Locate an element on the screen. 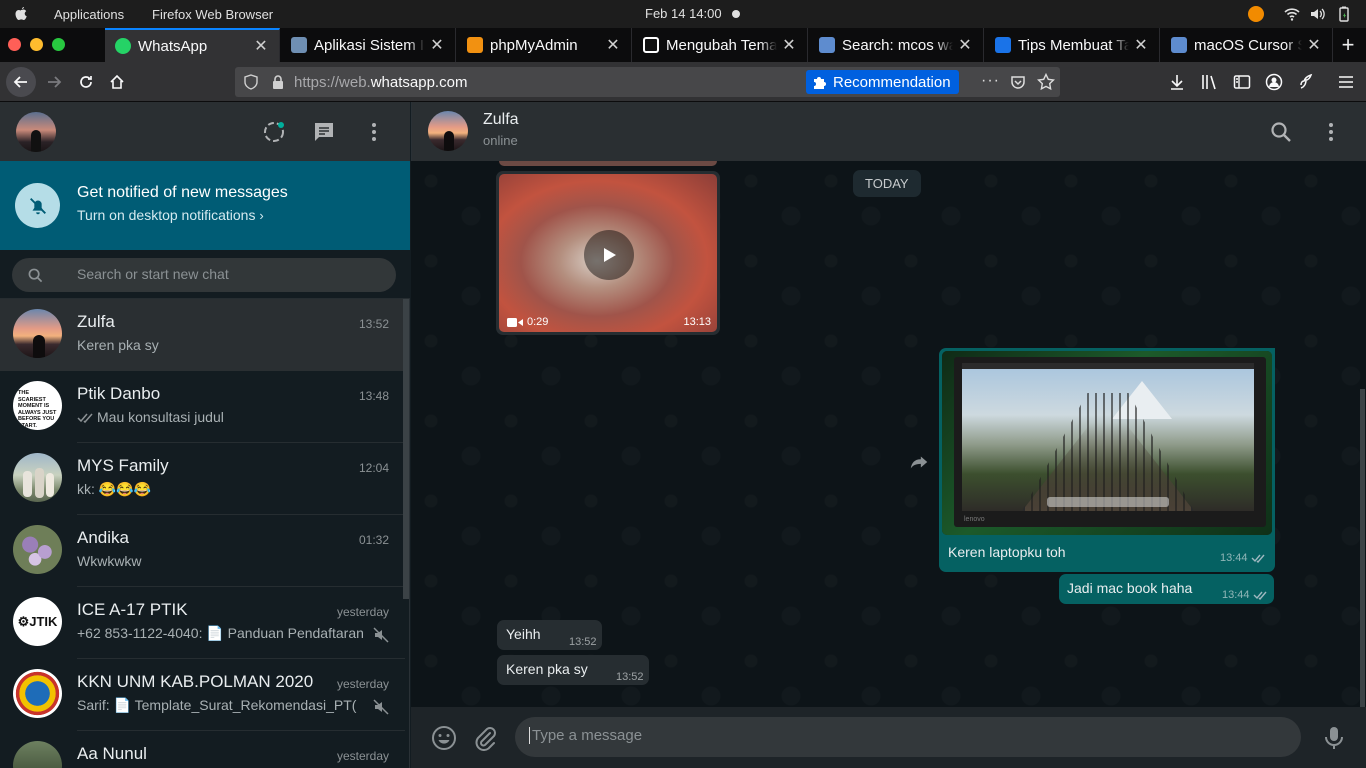 This screenshot has width=1366, height=768. new-tab-button: + is located at coordinates (1348, 45).